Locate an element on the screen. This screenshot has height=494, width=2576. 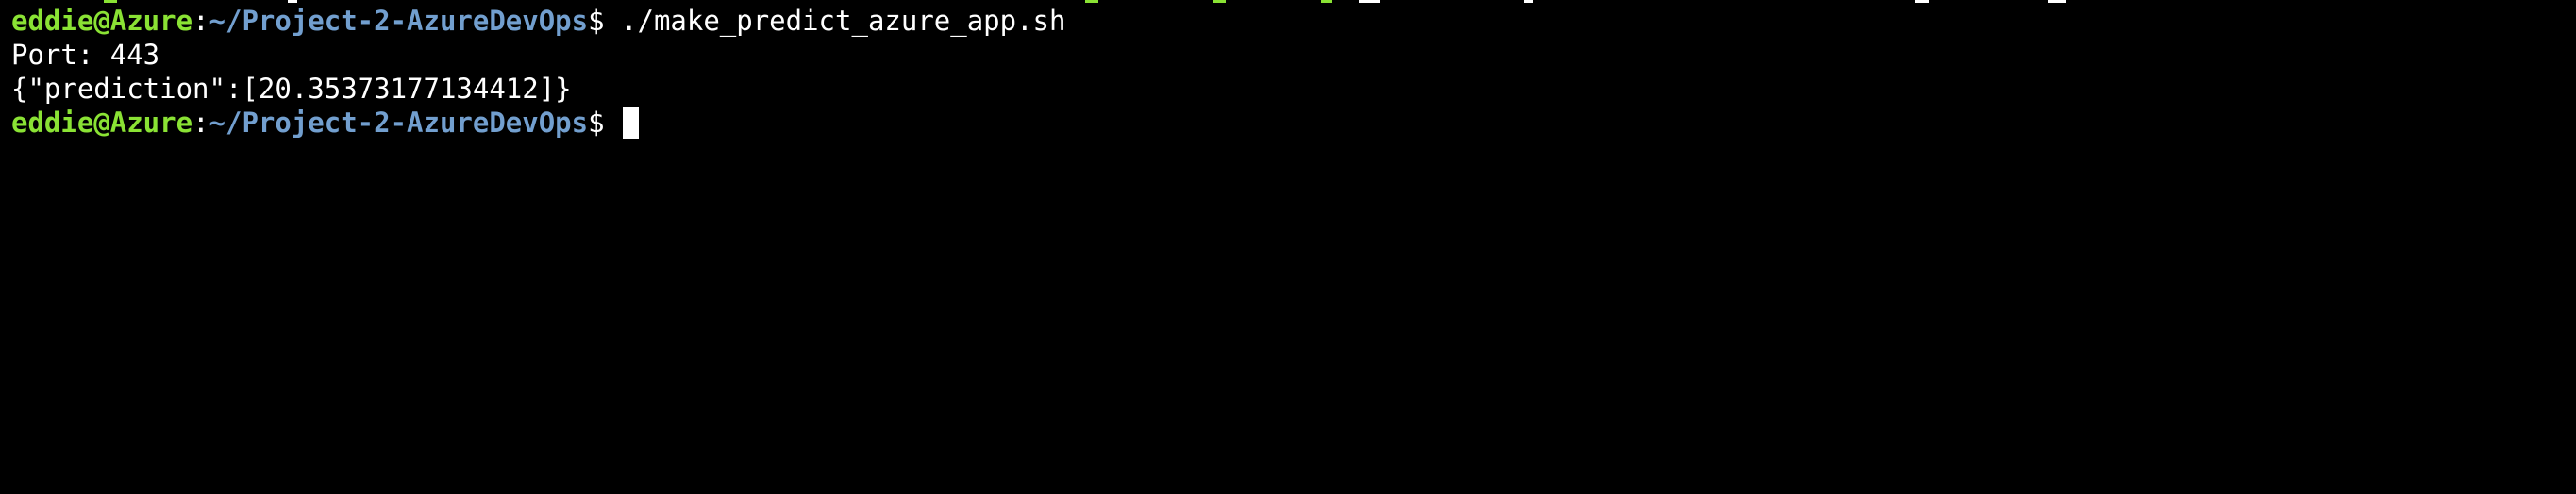
terminal-output-line: Port: 443 is located at coordinates (85, 55).